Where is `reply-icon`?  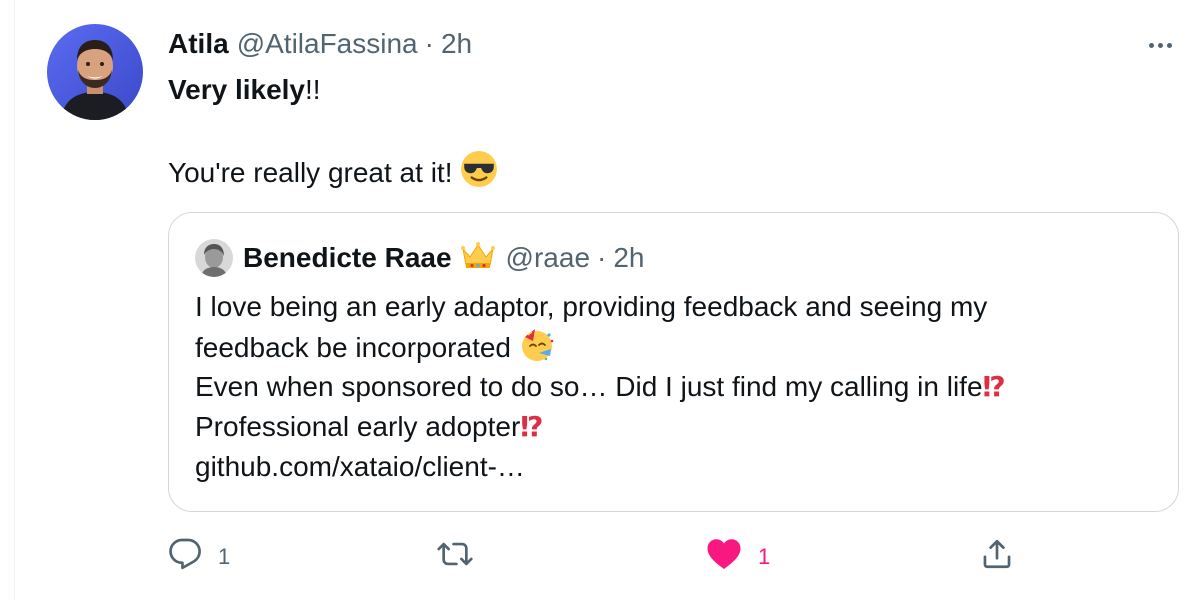
reply-icon is located at coordinates (185, 557).